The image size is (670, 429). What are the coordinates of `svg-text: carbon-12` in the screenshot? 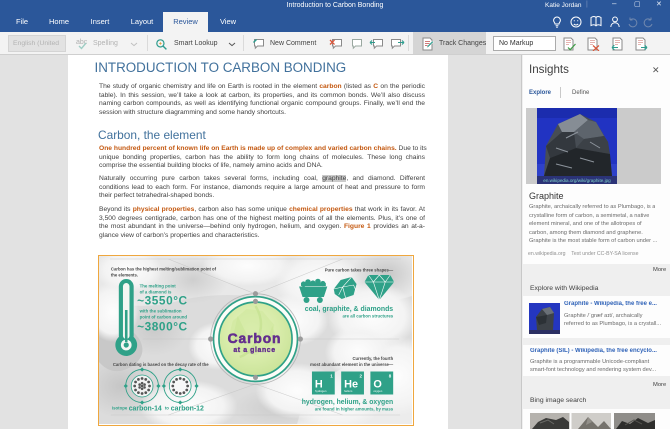 It's located at (187, 408).